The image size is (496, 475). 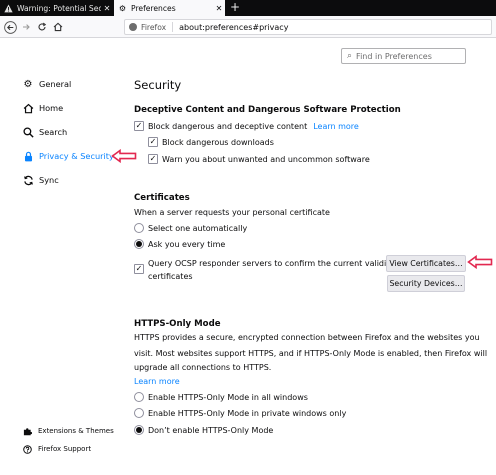 What do you see at coordinates (228, 126) in the screenshot?
I see `checkbox-label: Block dangerous and deceptive content` at bounding box center [228, 126].